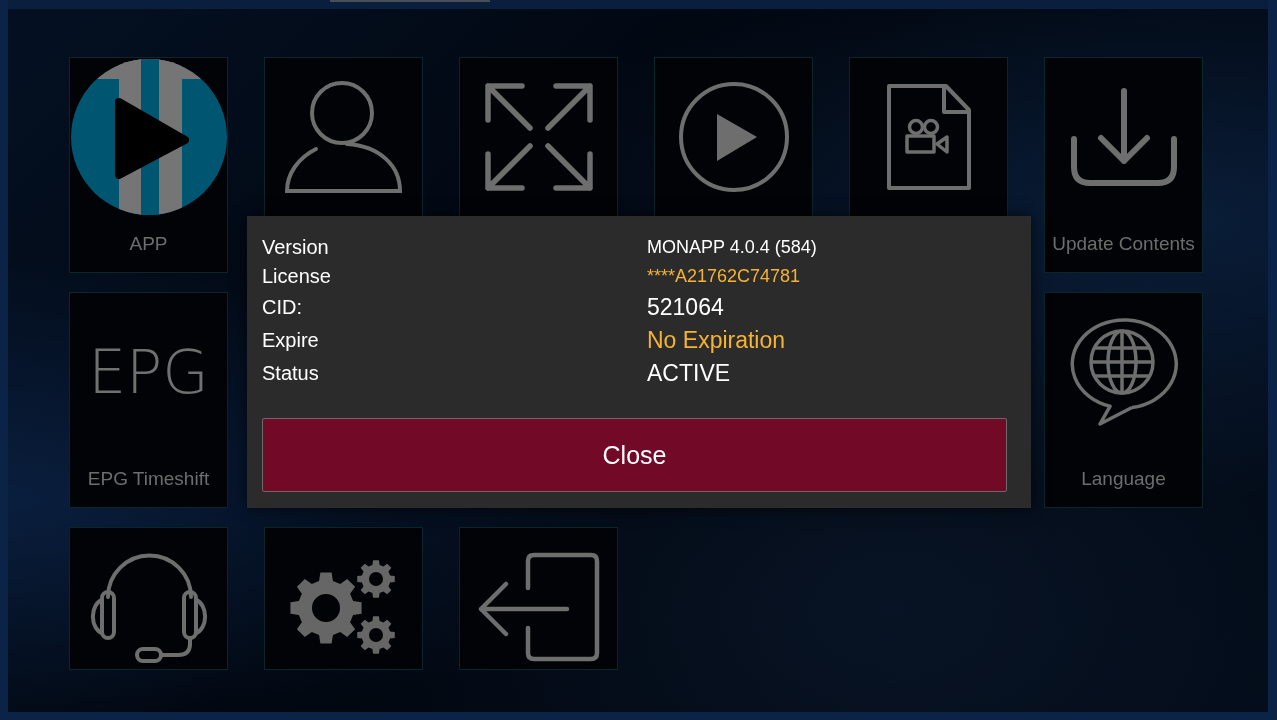  Describe the element at coordinates (282, 306) in the screenshot. I see `info-label: CID:` at that location.